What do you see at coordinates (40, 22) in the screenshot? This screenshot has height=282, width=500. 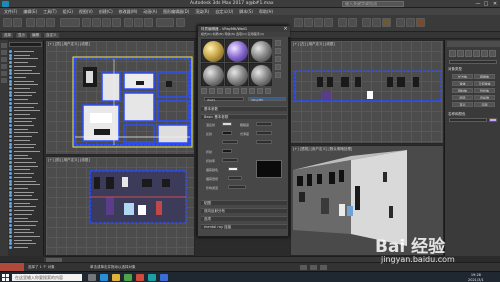 I see `unlink-icon` at bounding box center [40, 22].